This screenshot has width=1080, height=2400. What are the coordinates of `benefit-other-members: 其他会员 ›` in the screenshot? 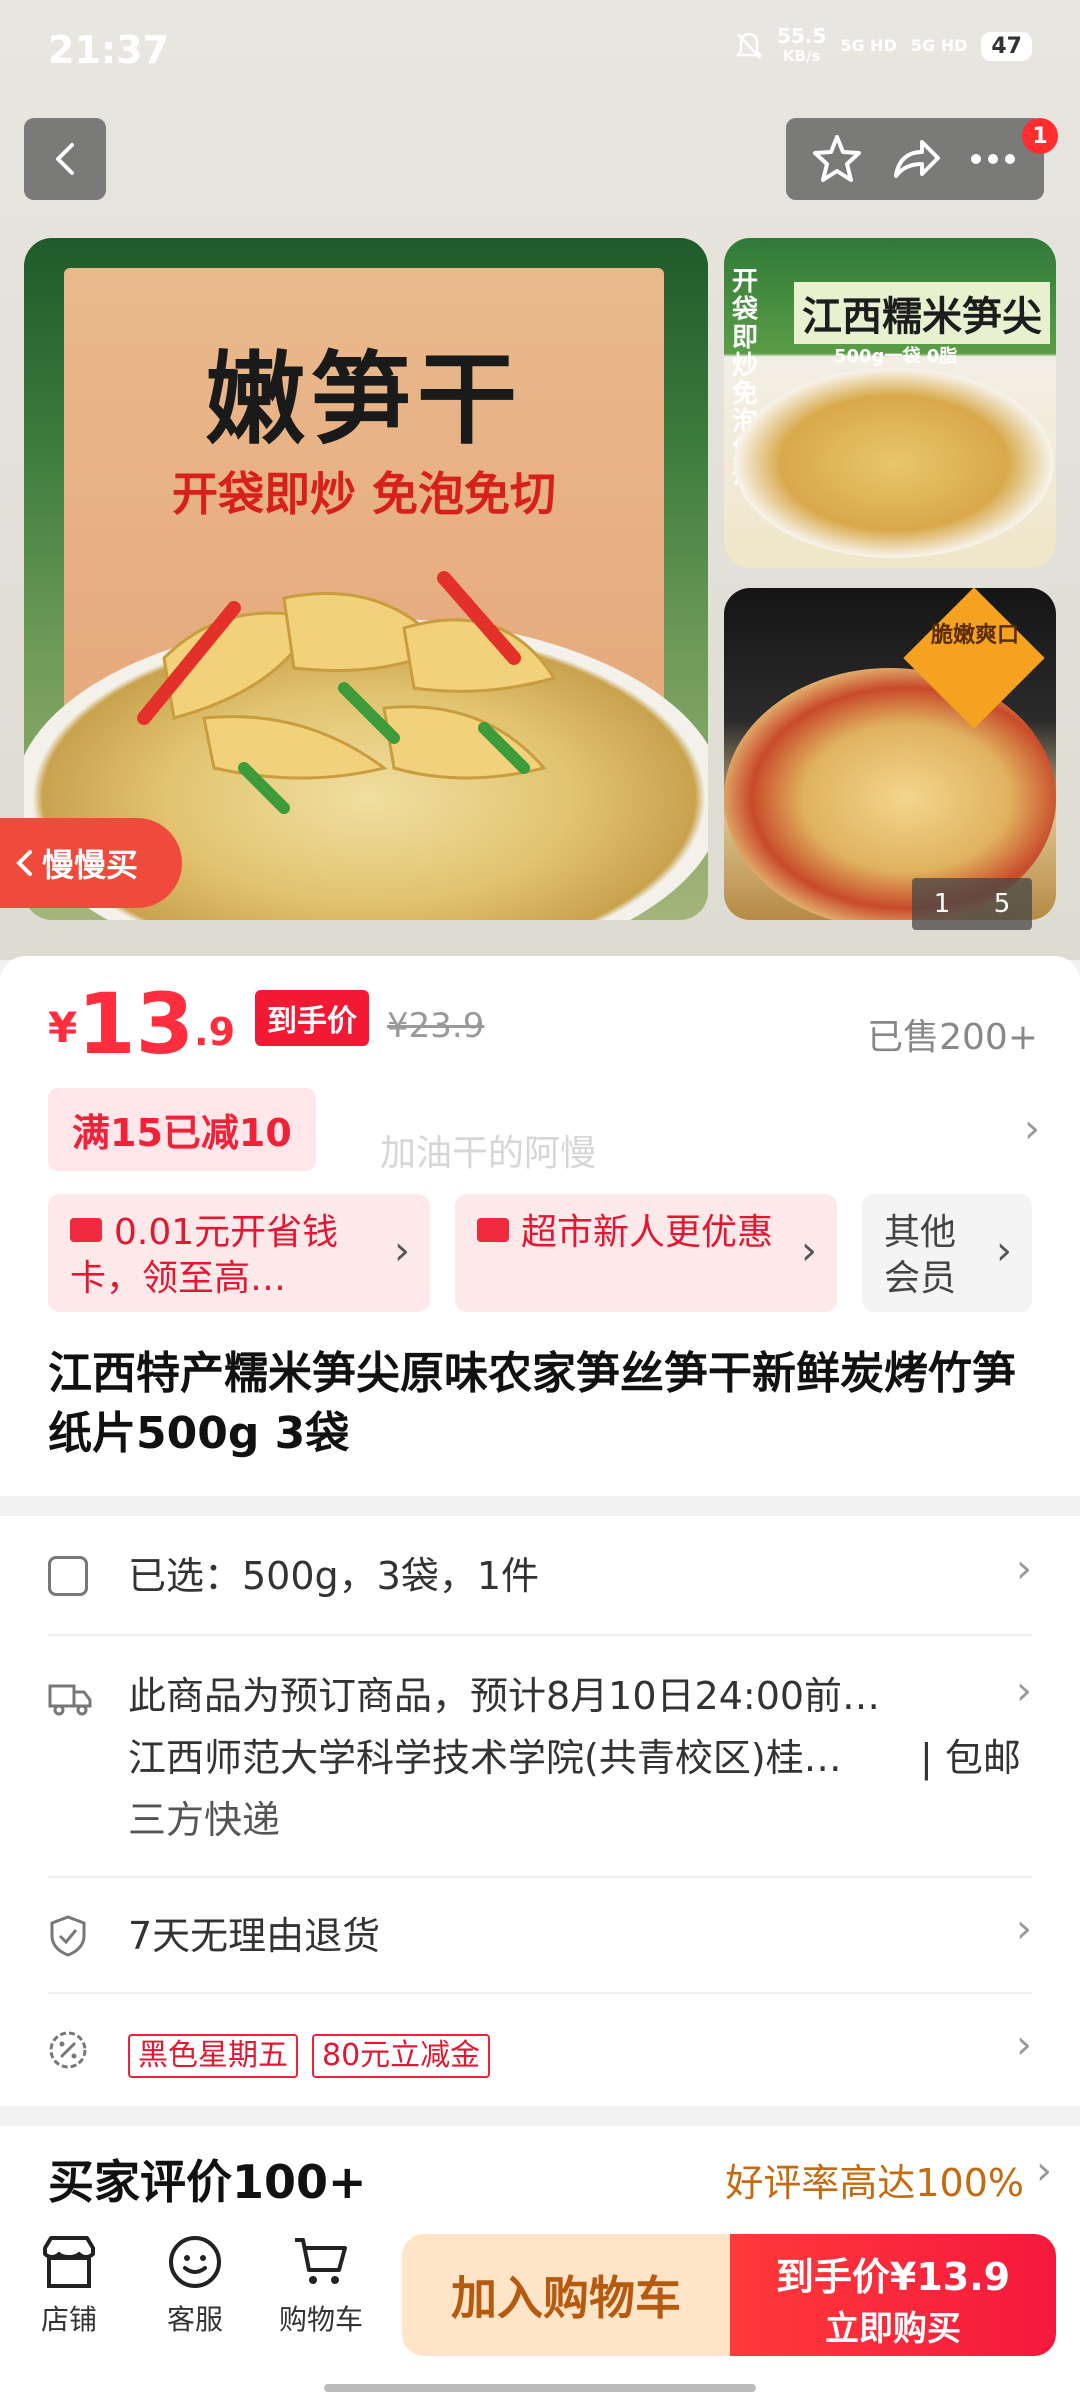 It's located at (947, 1253).